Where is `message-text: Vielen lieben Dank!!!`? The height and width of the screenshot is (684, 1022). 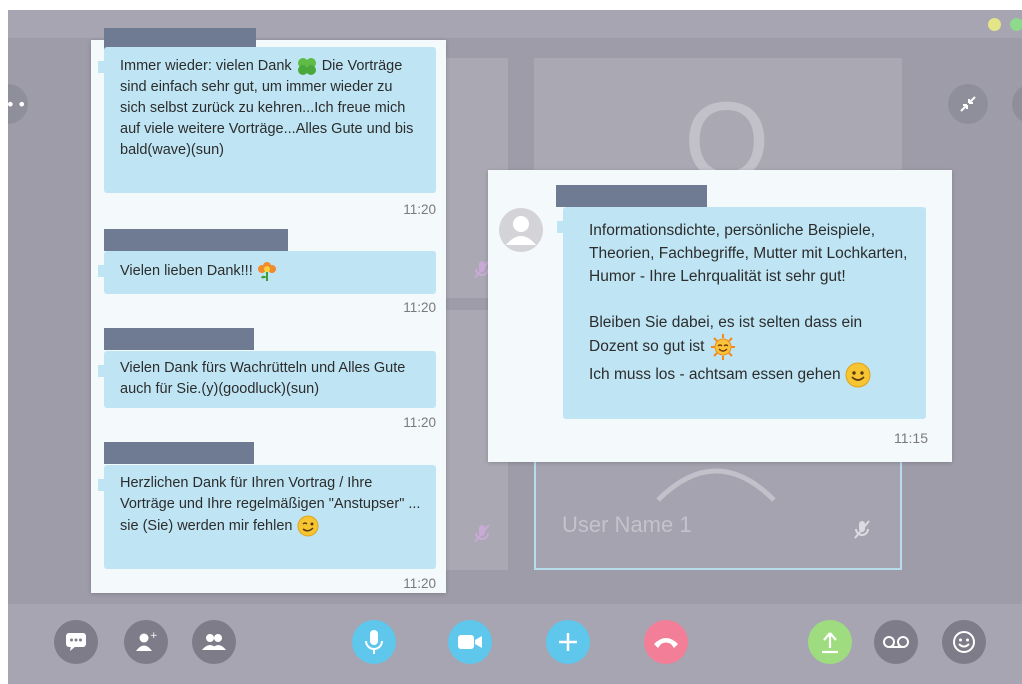 message-text: Vielen lieben Dank!!! is located at coordinates (188, 270).